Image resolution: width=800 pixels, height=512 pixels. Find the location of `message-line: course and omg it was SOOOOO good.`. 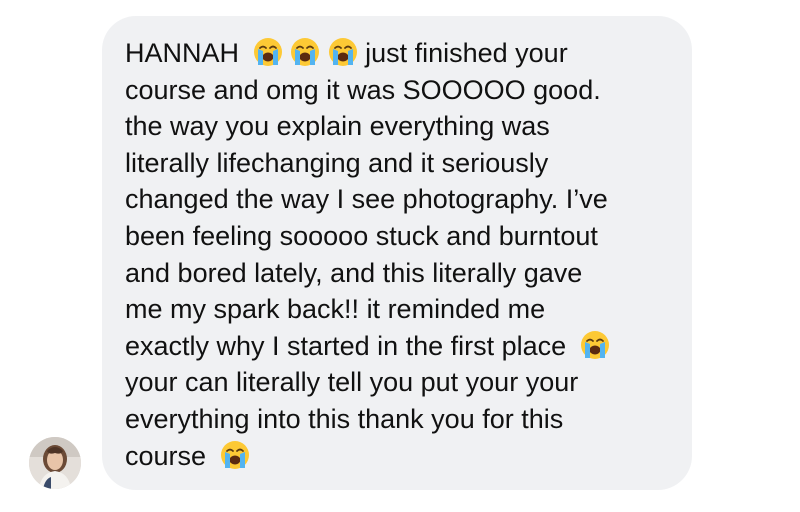

message-line: course and omg it was SOOOOO good. is located at coordinates (363, 89).